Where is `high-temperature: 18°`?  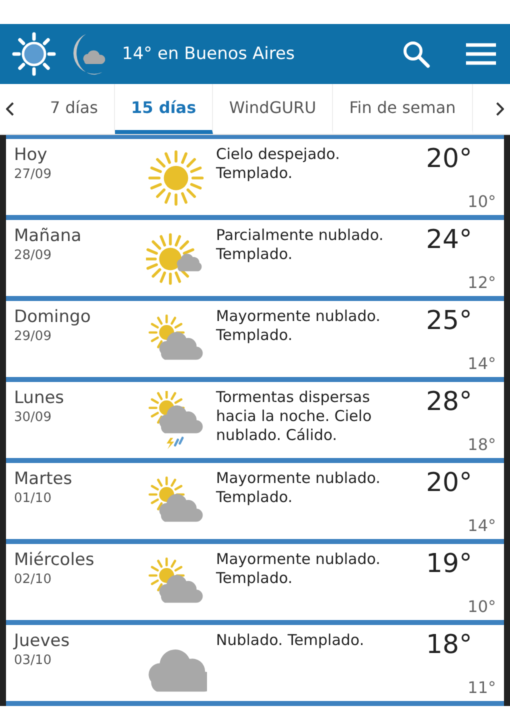
high-temperature: 18° is located at coordinates (449, 645).